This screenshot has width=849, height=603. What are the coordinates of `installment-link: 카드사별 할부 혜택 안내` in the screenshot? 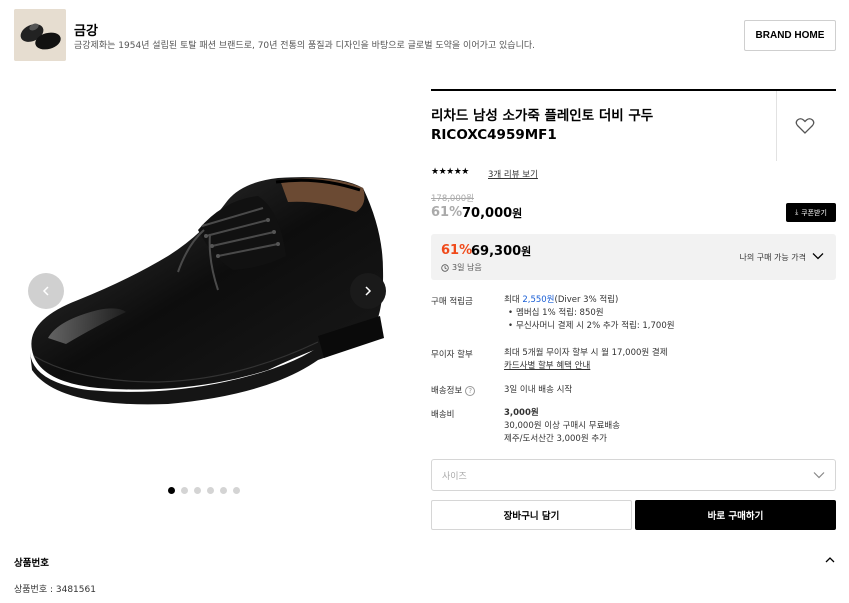 It's located at (586, 366).